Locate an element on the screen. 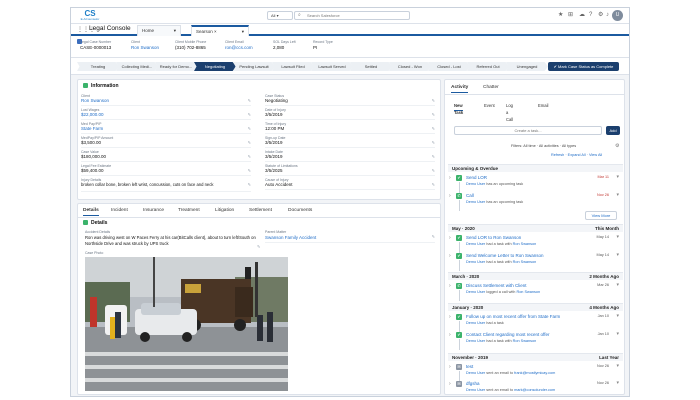 The image size is (700, 400). activity-title: test is located at coordinates (469, 366).